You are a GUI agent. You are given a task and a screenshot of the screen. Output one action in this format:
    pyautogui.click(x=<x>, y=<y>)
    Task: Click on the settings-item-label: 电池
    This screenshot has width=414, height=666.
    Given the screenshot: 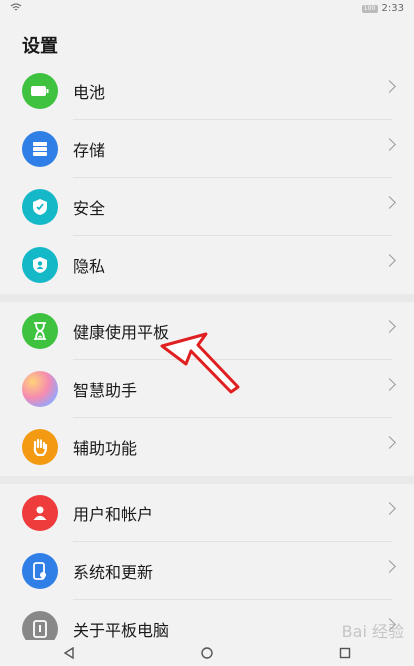 What is the action you would take?
    pyautogui.click(x=89, y=92)
    